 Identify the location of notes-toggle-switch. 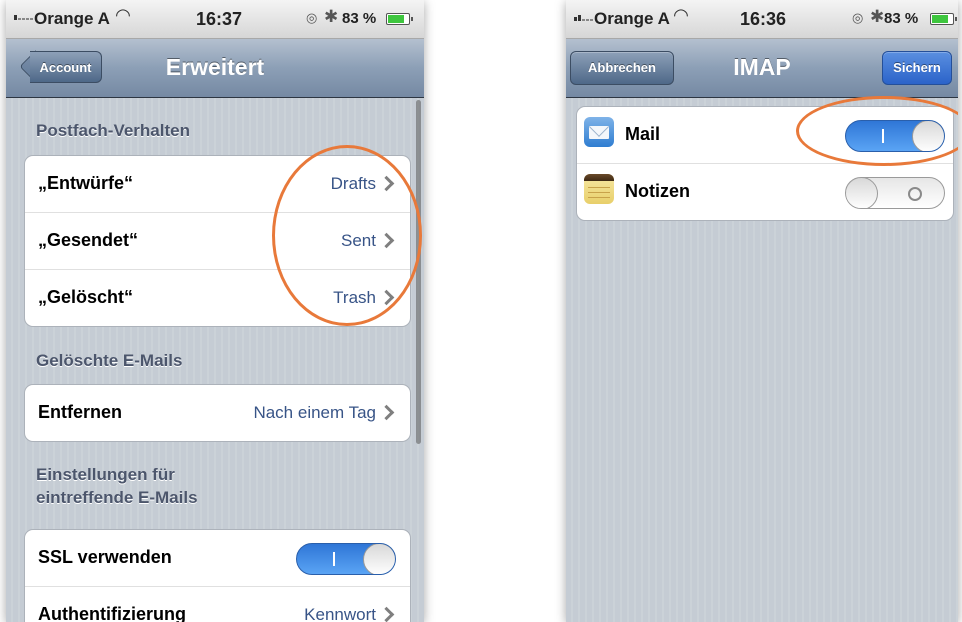
(895, 193).